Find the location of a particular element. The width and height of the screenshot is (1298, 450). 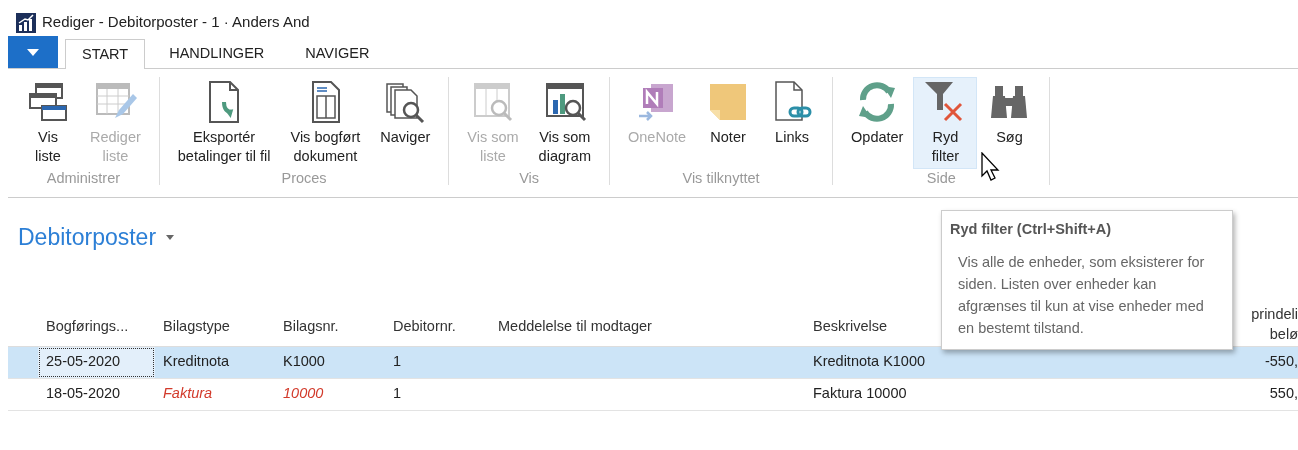

window-list-icon is located at coordinates (48, 102).